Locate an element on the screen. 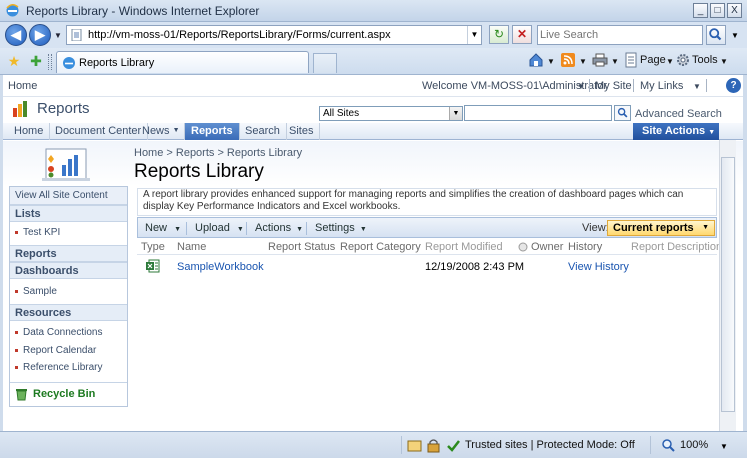 The width and height of the screenshot is (747, 458). excel-workbook-icon is located at coordinates (153, 266).